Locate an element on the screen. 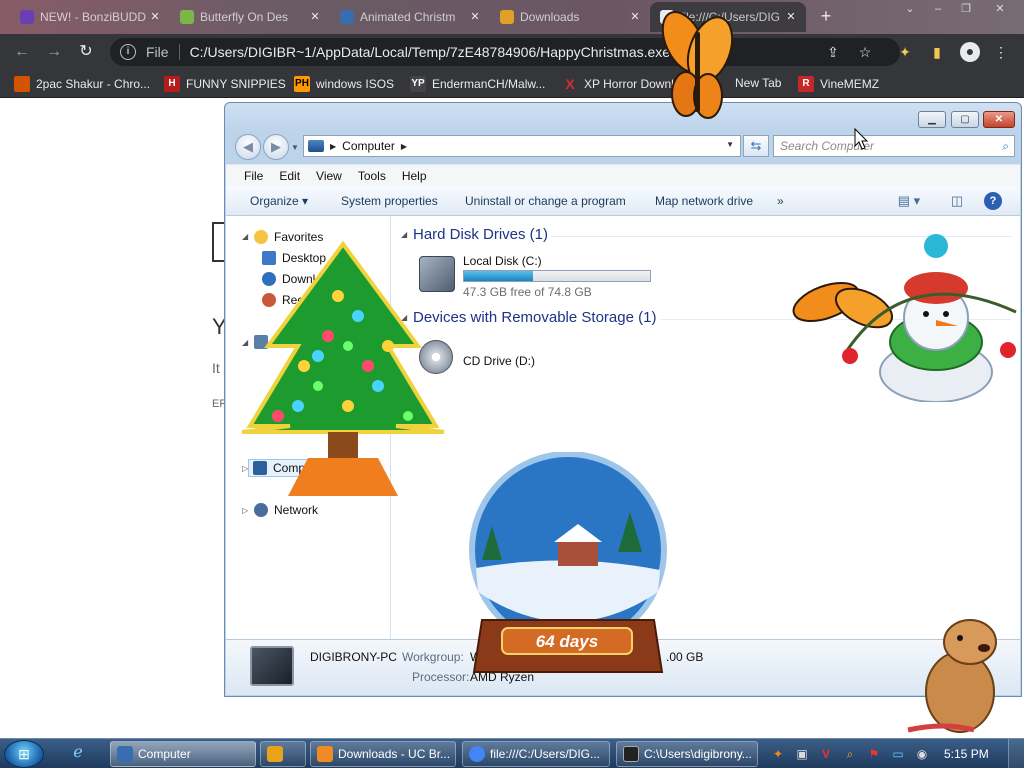 Image resolution: width=1024 pixels, height=768 pixels. organize-button: Organize ▾ is located at coordinates (279, 201).